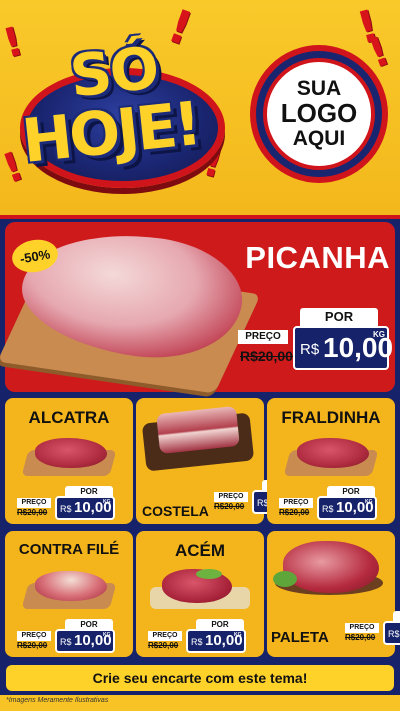 The height and width of the screenshot is (711, 400). Describe the element at coordinates (71, 586) in the screenshot. I see `contra-image` at that location.